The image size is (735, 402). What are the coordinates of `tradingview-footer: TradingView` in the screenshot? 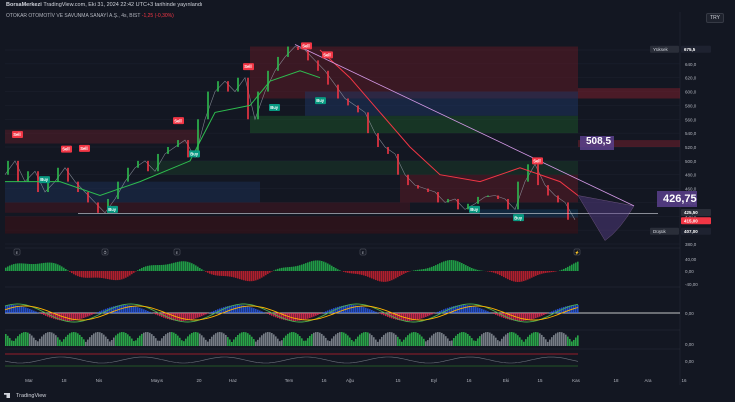 It's located at (25, 396).